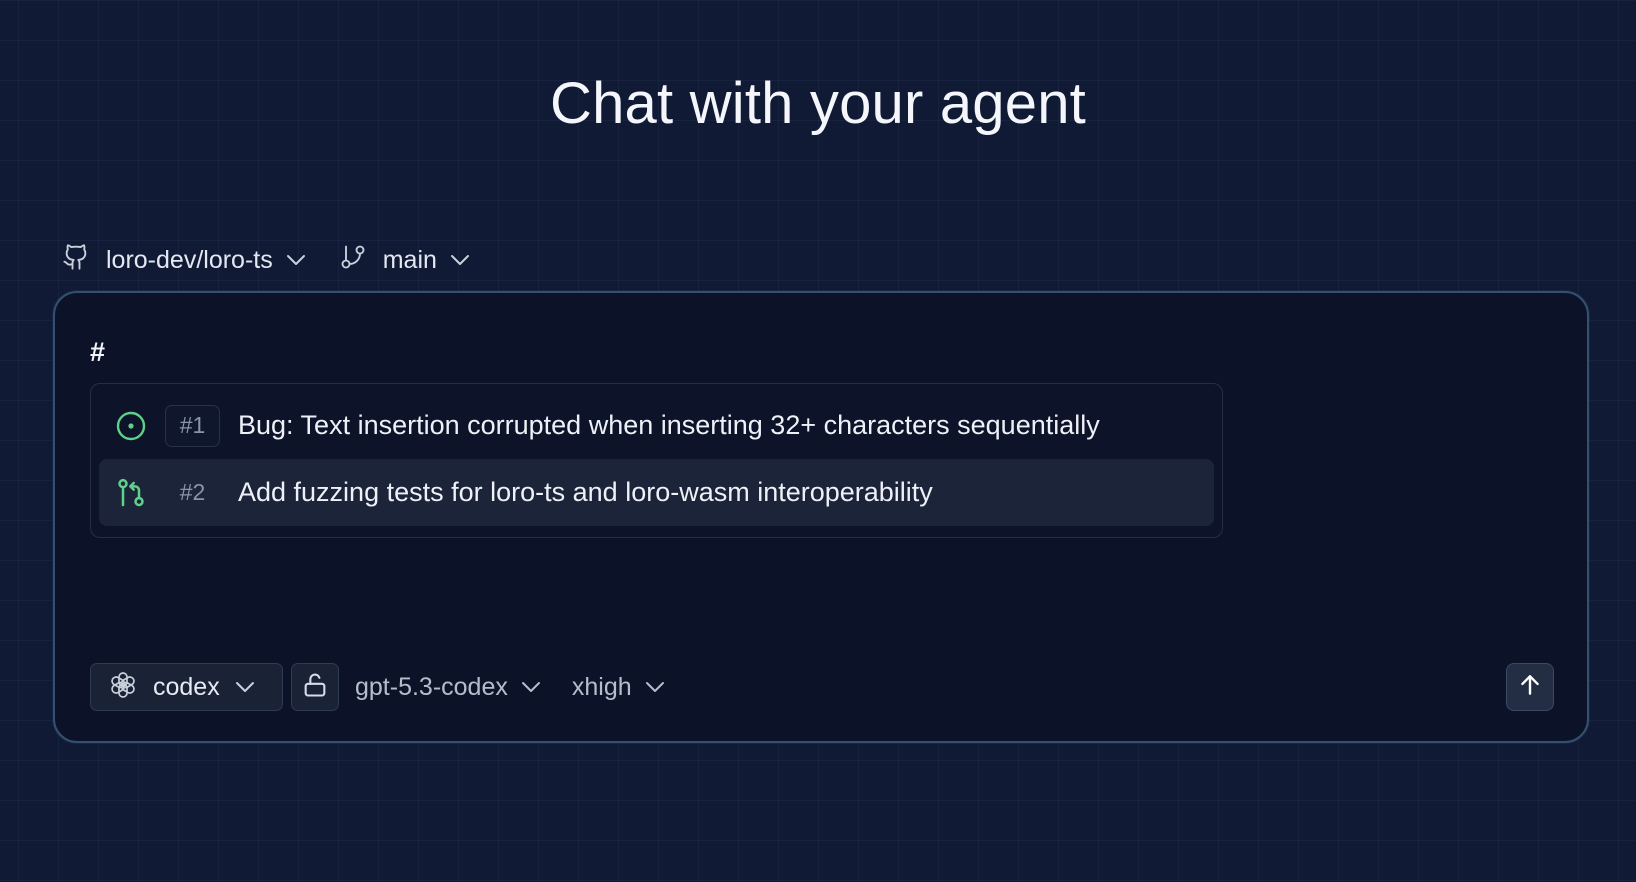 The width and height of the screenshot is (1636, 882). I want to click on model-select: gpt-5.3-codex, so click(448, 687).